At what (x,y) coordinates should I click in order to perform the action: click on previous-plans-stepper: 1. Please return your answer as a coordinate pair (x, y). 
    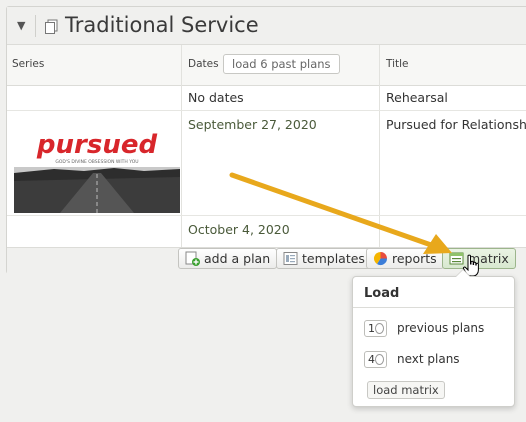
    Looking at the image, I should click on (375, 328).